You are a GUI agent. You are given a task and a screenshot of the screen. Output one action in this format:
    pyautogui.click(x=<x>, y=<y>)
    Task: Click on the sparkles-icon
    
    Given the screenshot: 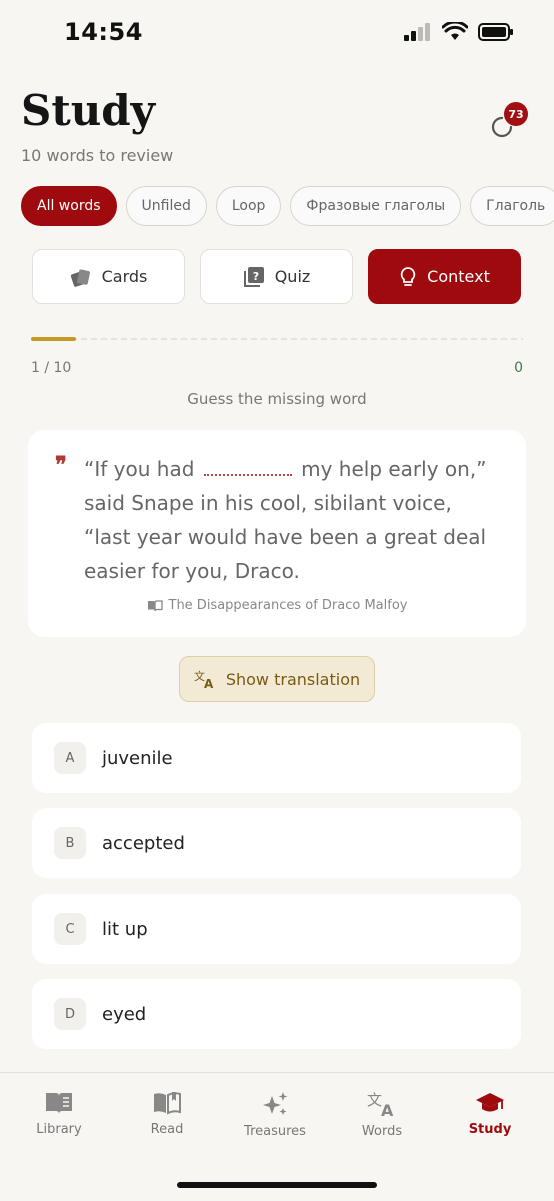 What is the action you would take?
    pyautogui.click(x=275, y=1103)
    